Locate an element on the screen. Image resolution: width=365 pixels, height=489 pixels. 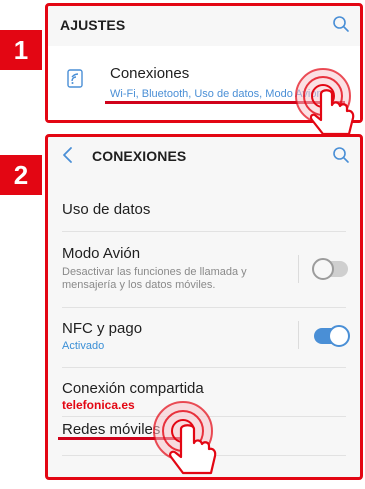
nfc-label: NFC y pago is located at coordinates (102, 328).